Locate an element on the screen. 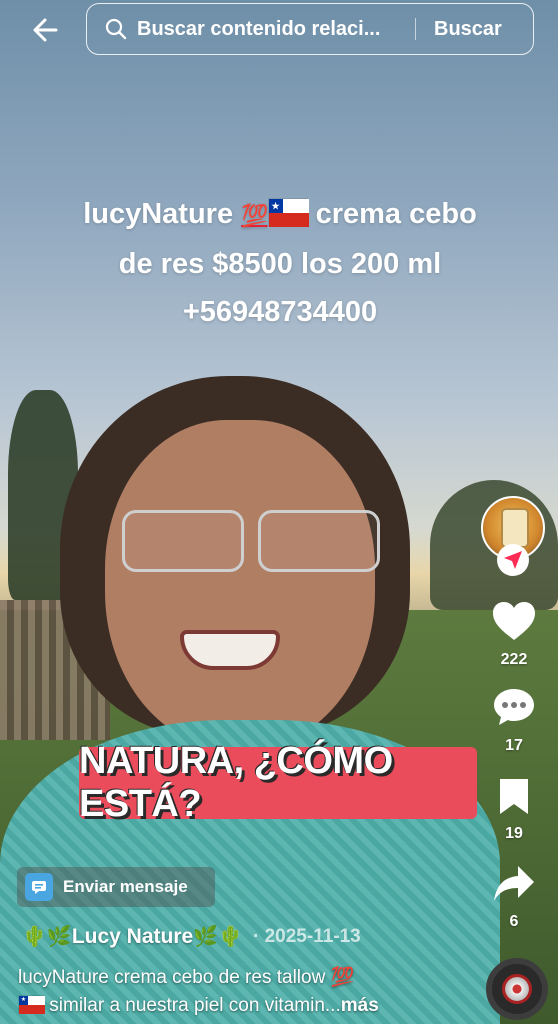  description-line1: lucyNature crema cebo de res tallow 💯 is located at coordinates (186, 977).